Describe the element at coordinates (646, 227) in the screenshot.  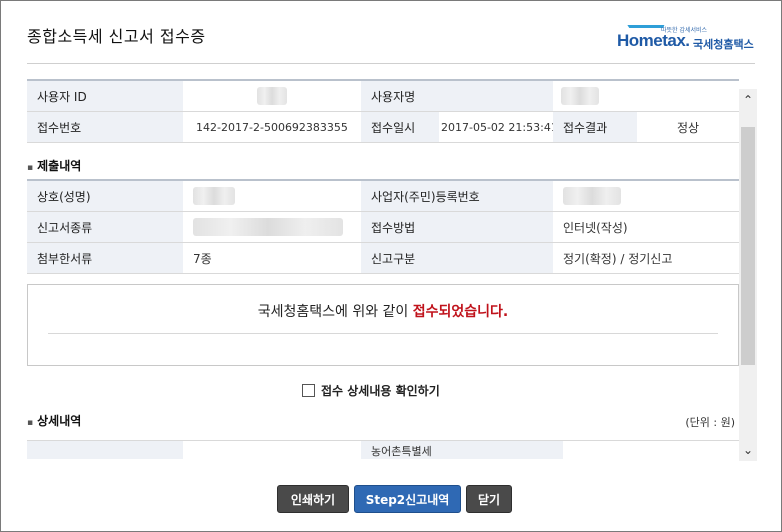
I see `method-value: 인터넷(작성)` at that location.